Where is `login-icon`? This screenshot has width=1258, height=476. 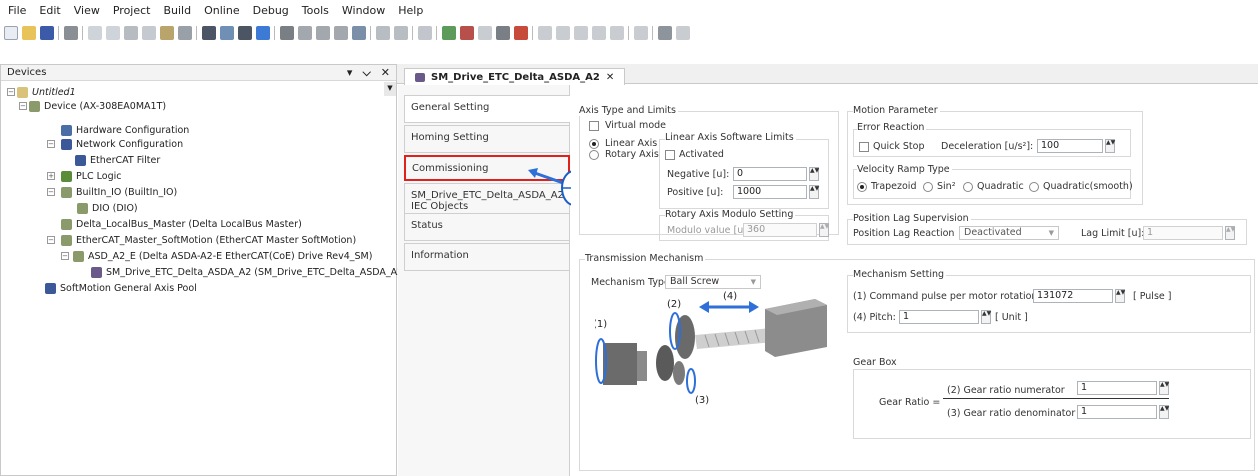
login-icon is located at coordinates (401, 33).